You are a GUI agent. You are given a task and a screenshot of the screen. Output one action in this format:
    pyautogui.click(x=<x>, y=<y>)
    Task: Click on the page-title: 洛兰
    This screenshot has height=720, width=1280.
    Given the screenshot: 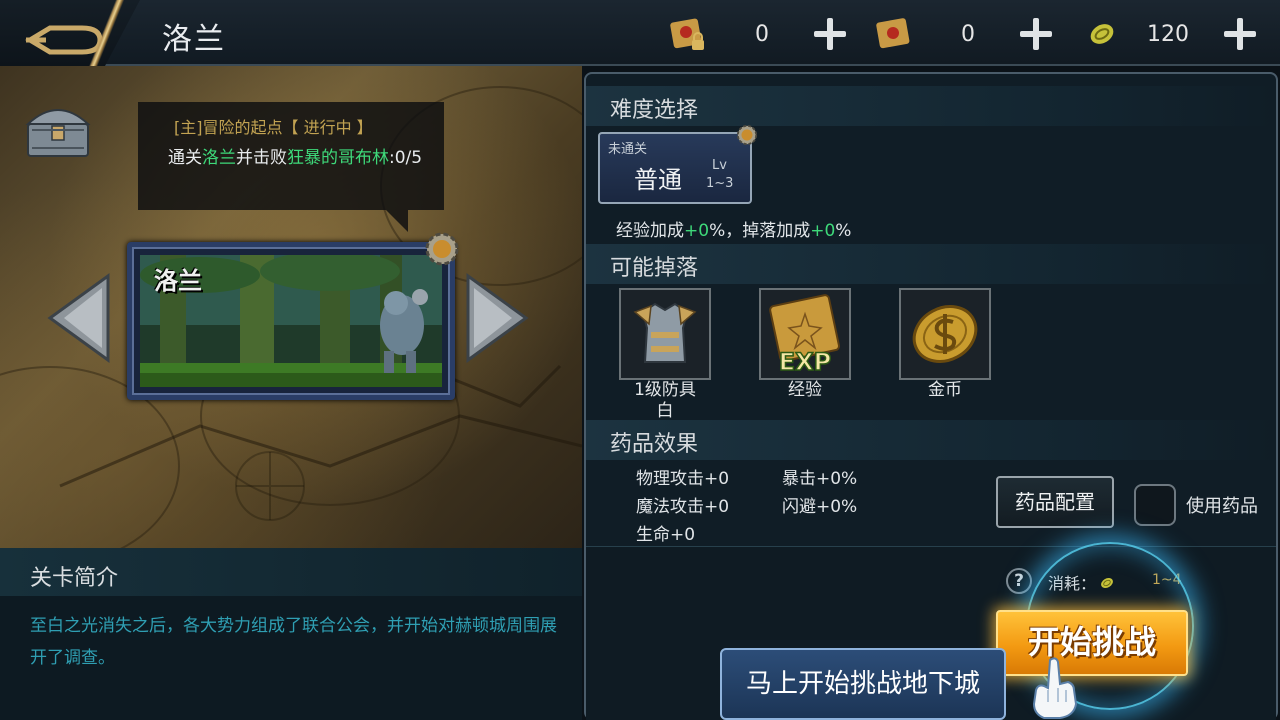 What is the action you would take?
    pyautogui.click(x=194, y=39)
    